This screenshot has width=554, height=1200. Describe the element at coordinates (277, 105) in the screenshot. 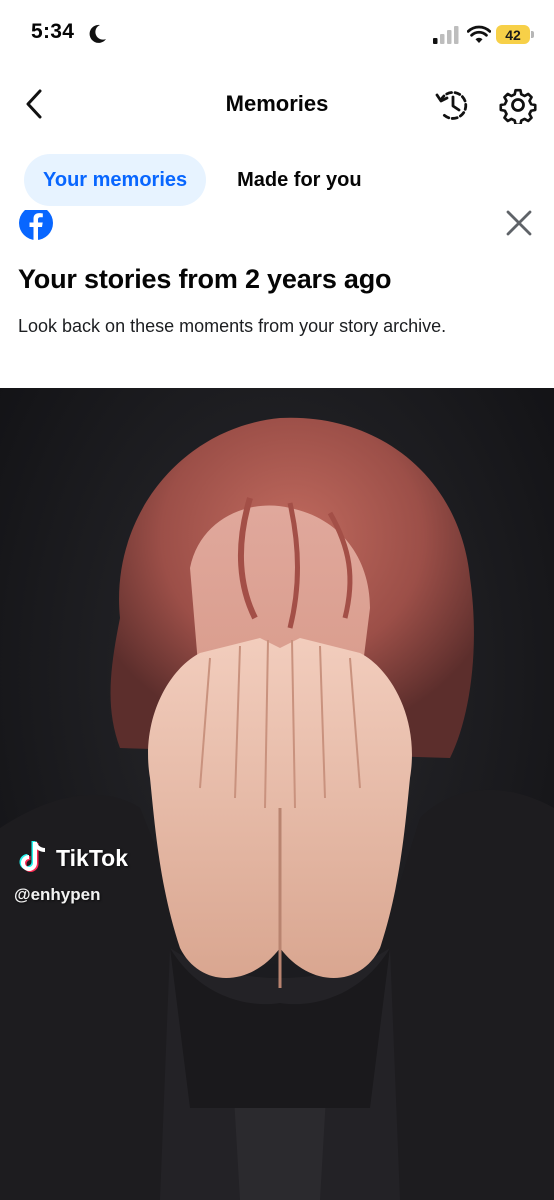

I see `header: Memories` at that location.